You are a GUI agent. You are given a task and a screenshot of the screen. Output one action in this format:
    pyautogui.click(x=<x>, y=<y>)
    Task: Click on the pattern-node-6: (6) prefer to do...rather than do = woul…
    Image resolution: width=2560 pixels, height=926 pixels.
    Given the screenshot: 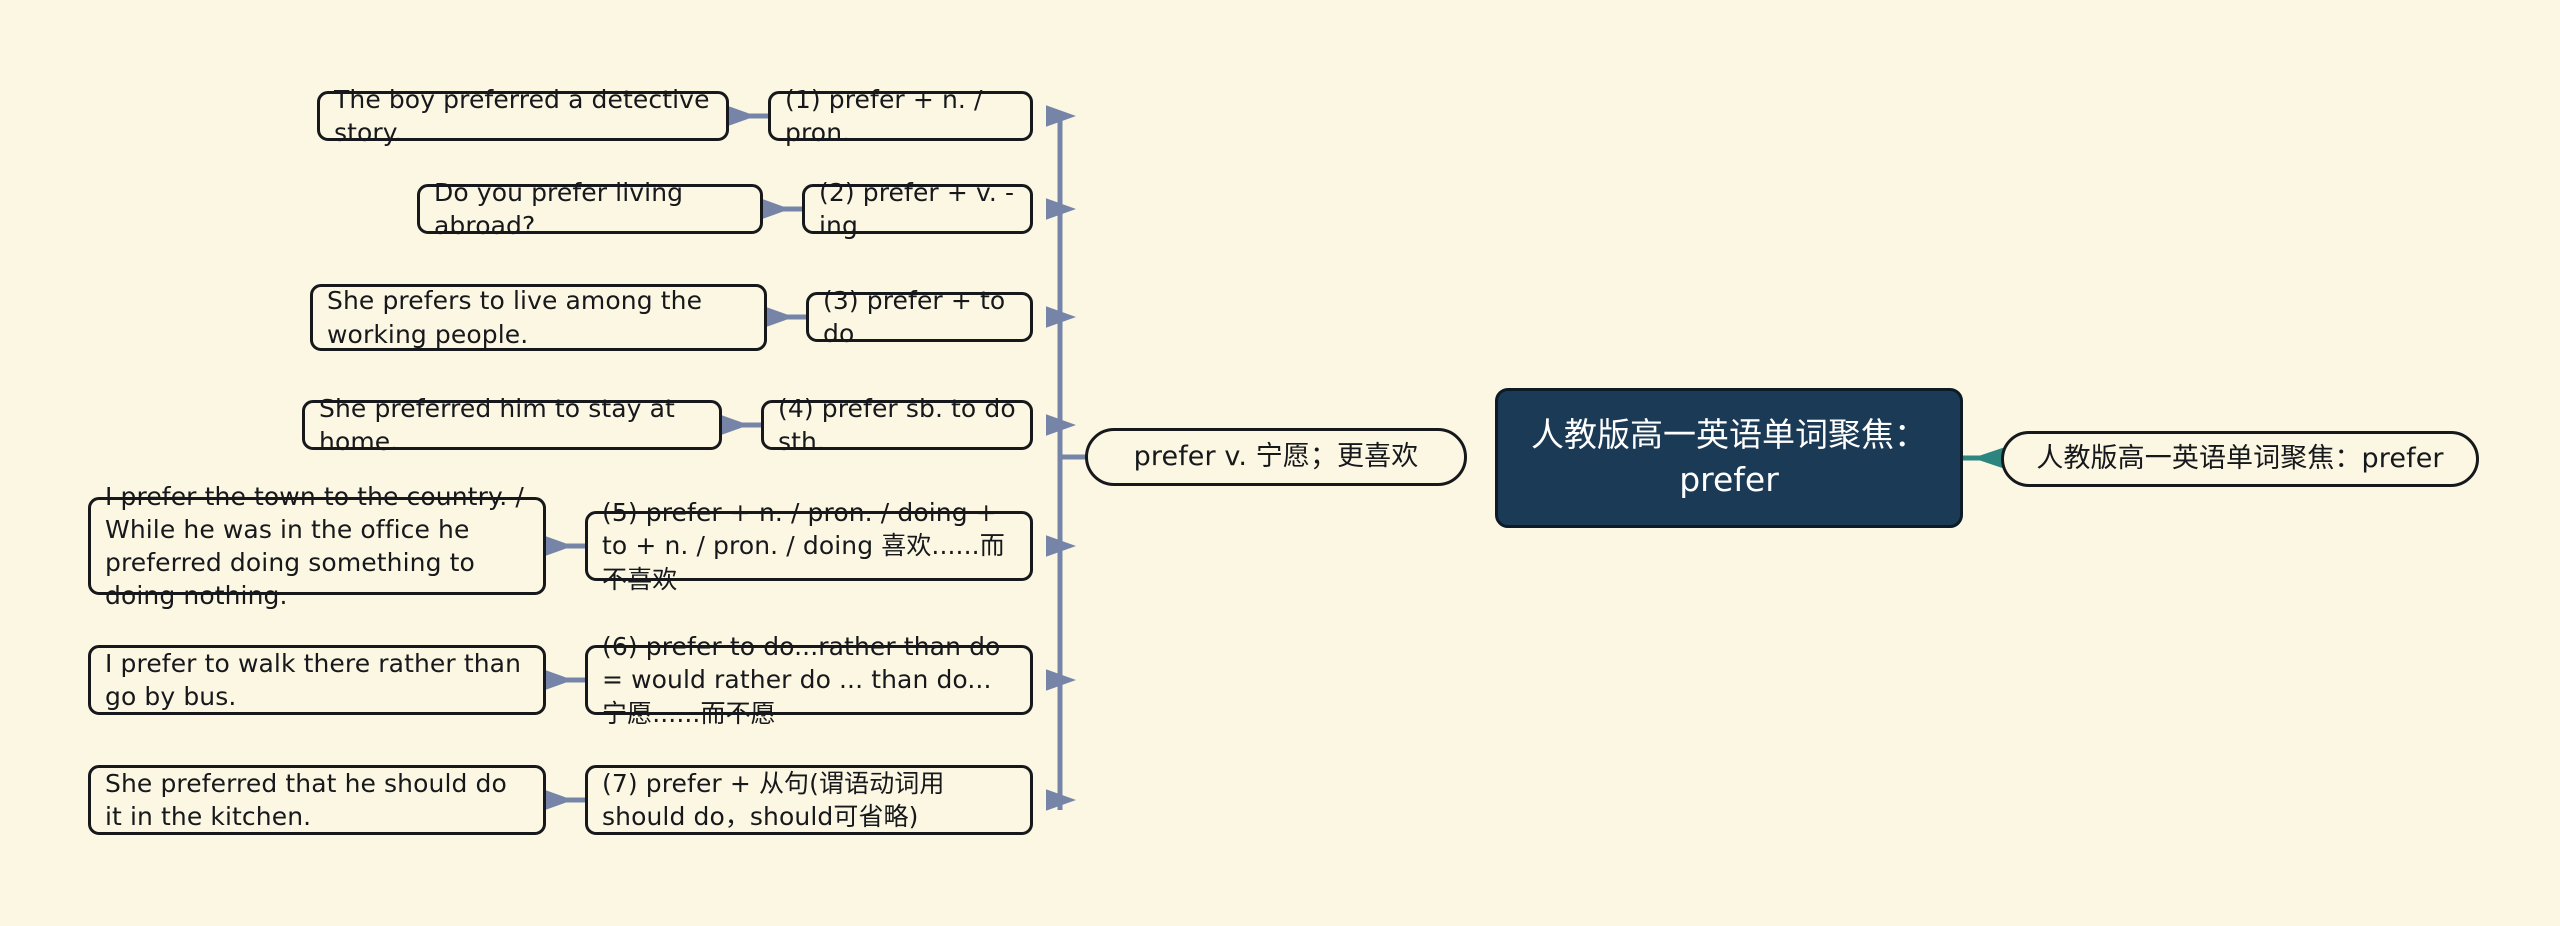 What is the action you would take?
    pyautogui.click(x=809, y=680)
    